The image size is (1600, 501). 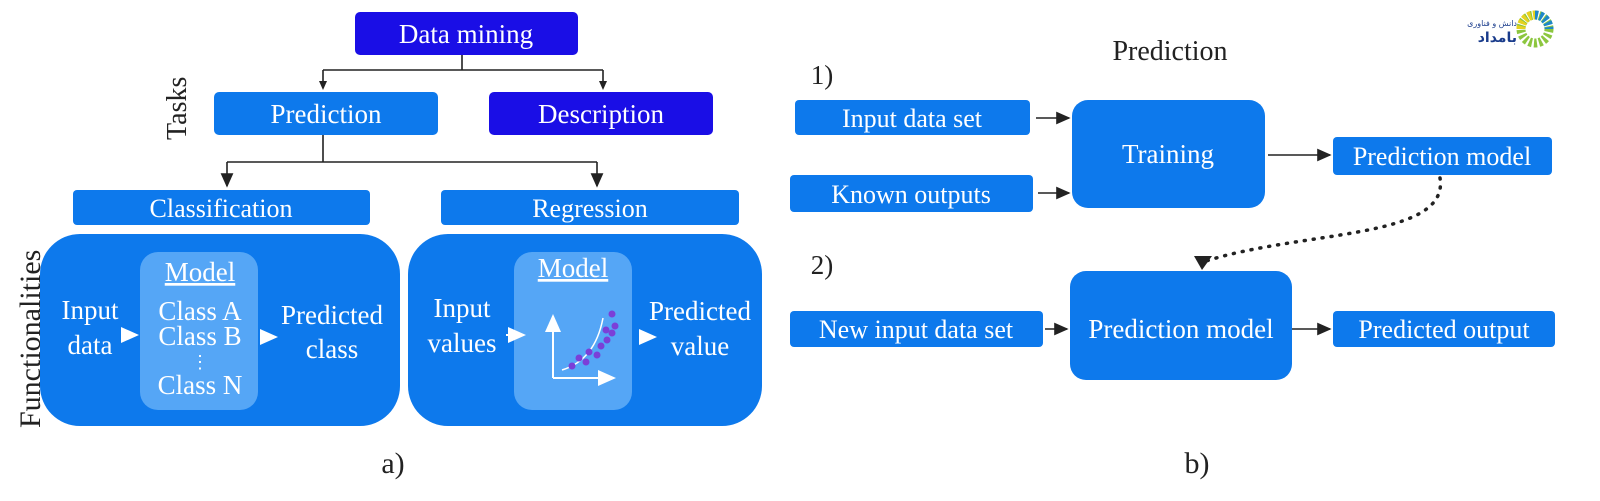 What do you see at coordinates (1510, 29) in the screenshot?
I see `logo: دانش و فناوری بامداد` at bounding box center [1510, 29].